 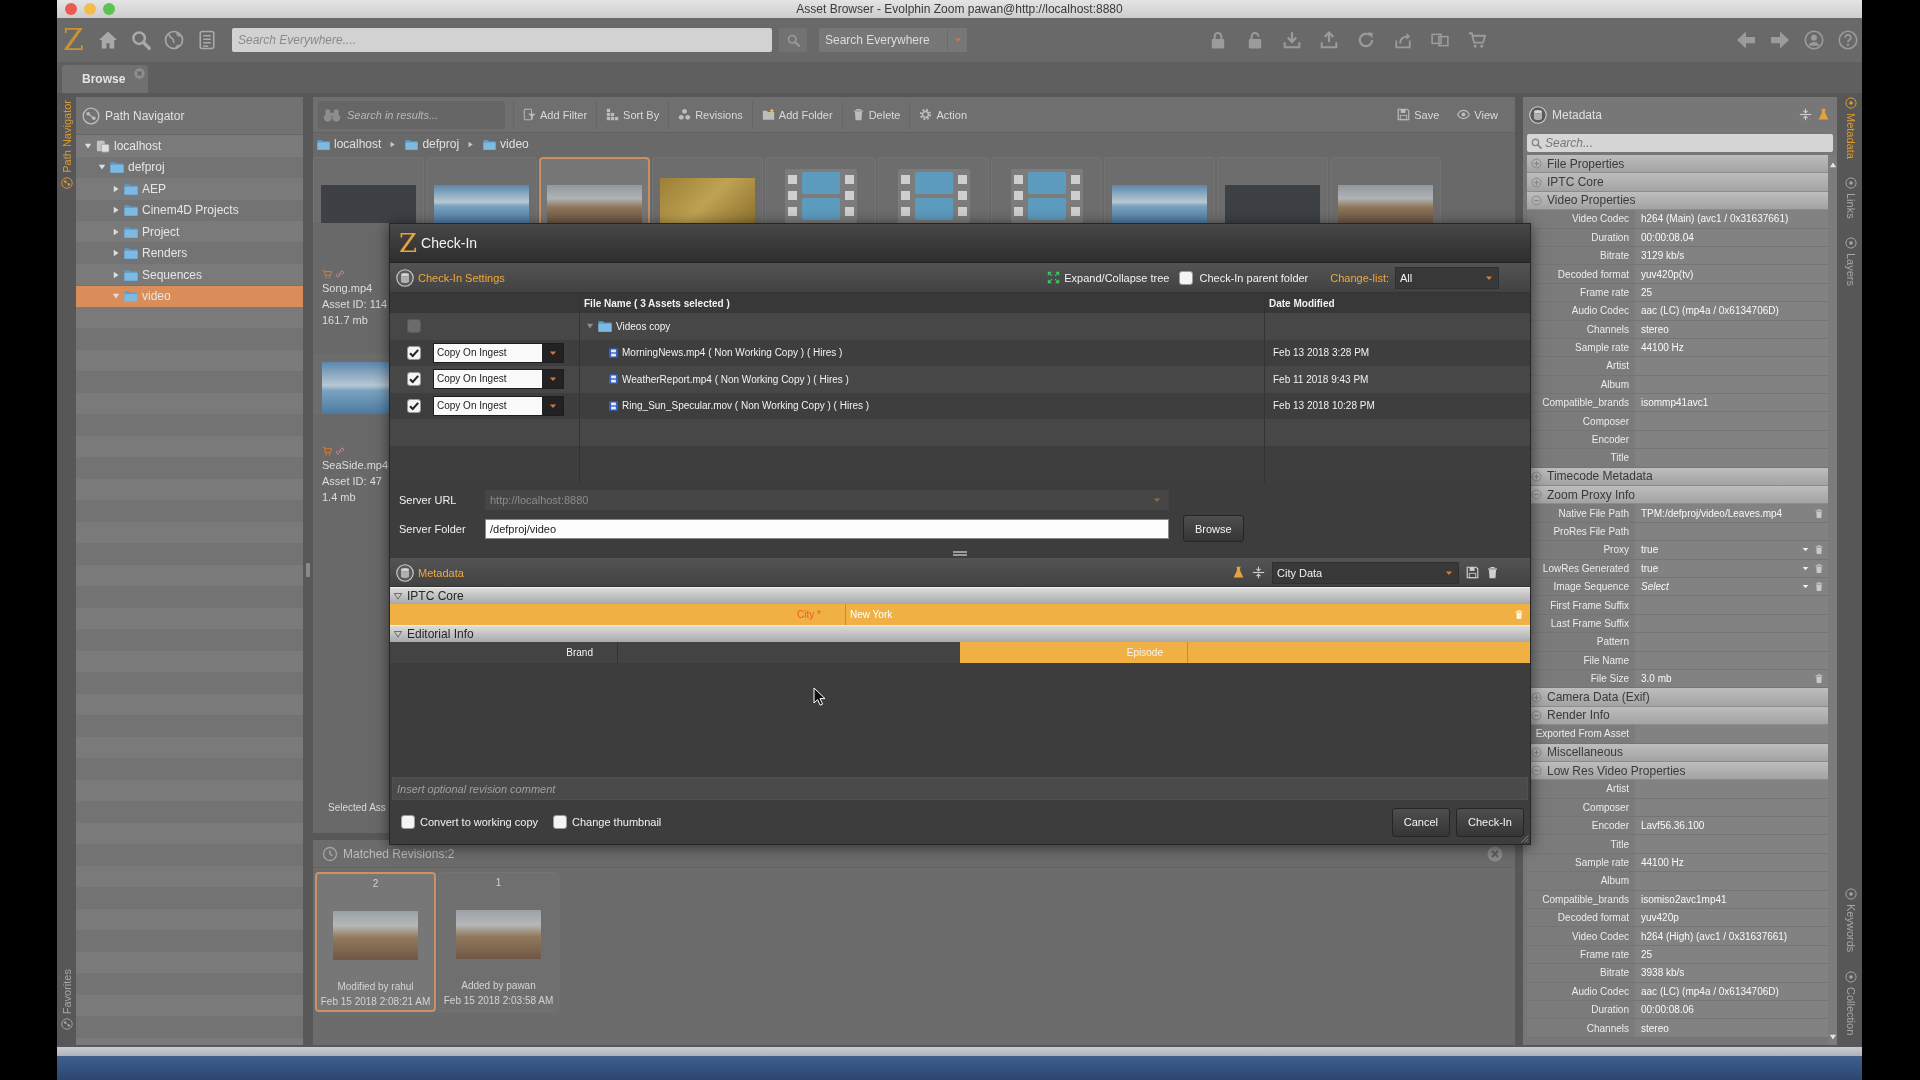 I want to click on value-field: TPM:/defproj/video/Leaves.mp4, so click(x=1731, y=513).